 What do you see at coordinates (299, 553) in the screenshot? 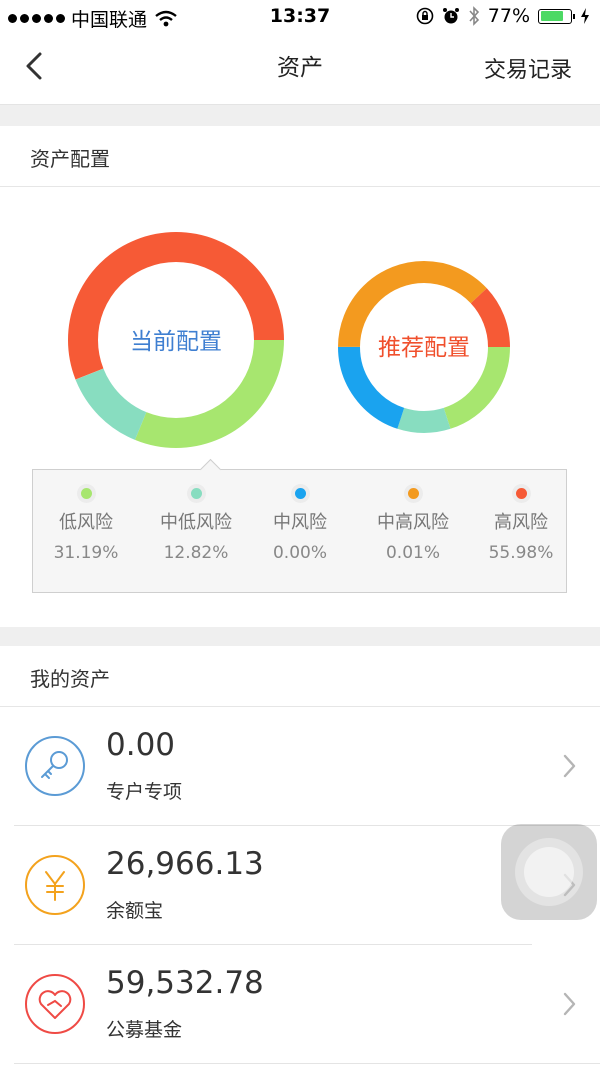
I see `legend-percent: 0.00%` at bounding box center [299, 553].